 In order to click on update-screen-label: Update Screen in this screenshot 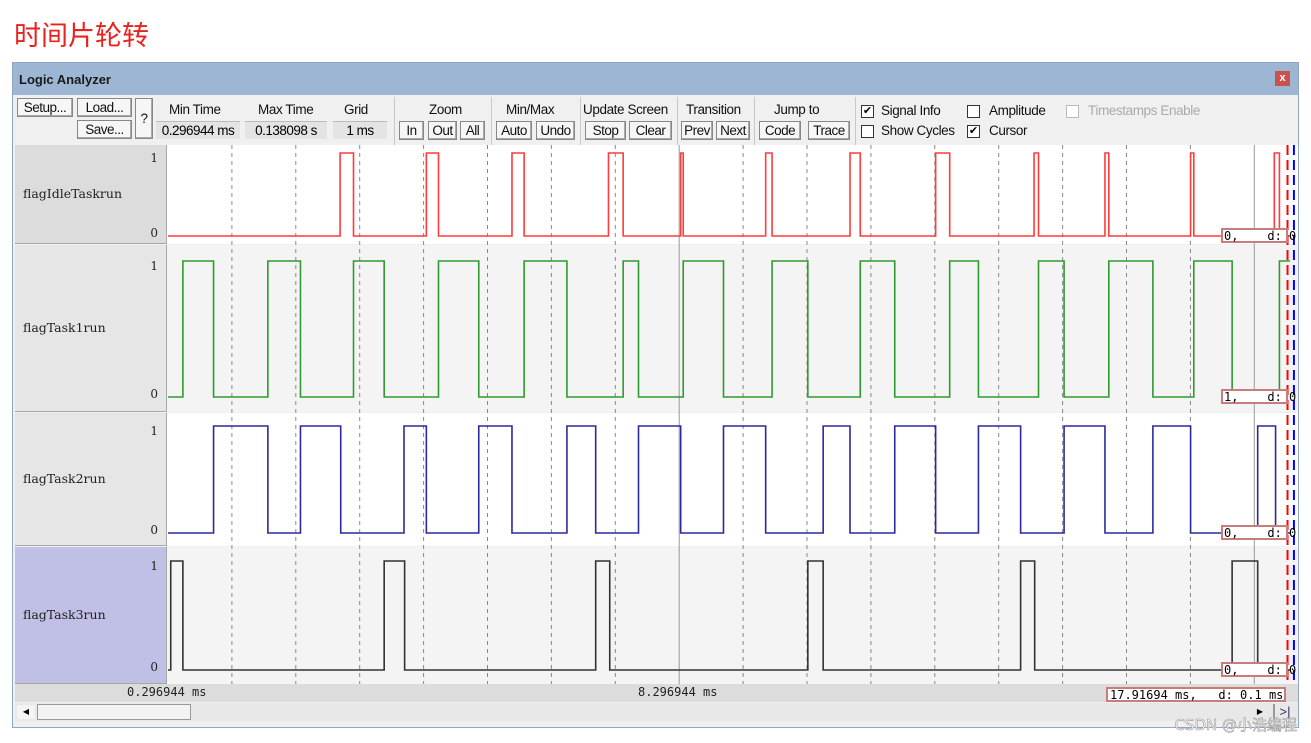, I will do `click(625, 109)`.